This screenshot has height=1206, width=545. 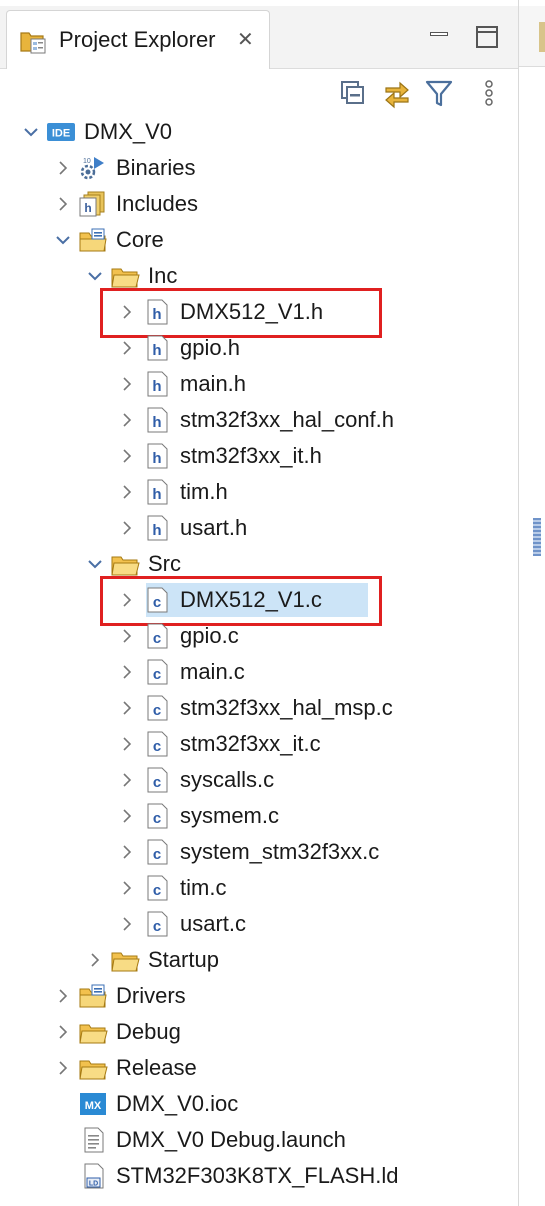 I want to click on link-with-editor-icon, so click(x=397, y=93).